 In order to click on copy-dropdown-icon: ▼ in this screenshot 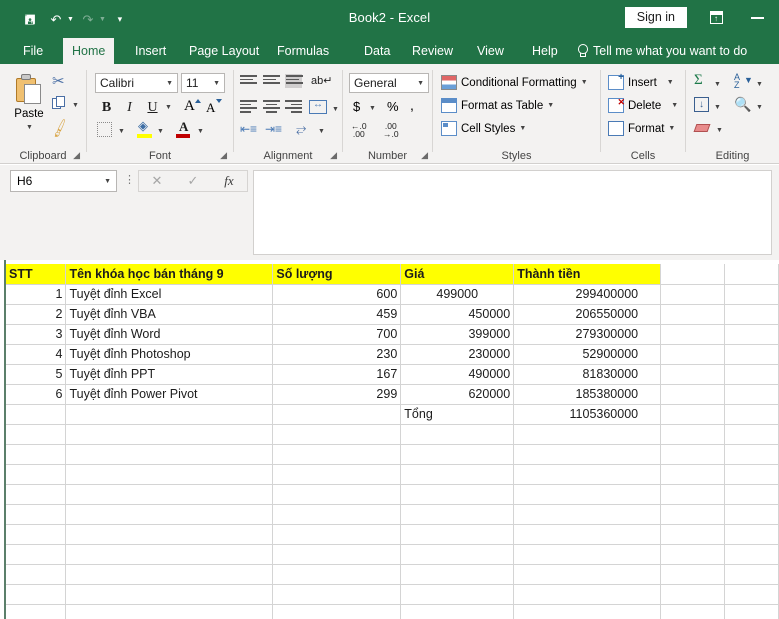, I will do `click(75, 105)`.